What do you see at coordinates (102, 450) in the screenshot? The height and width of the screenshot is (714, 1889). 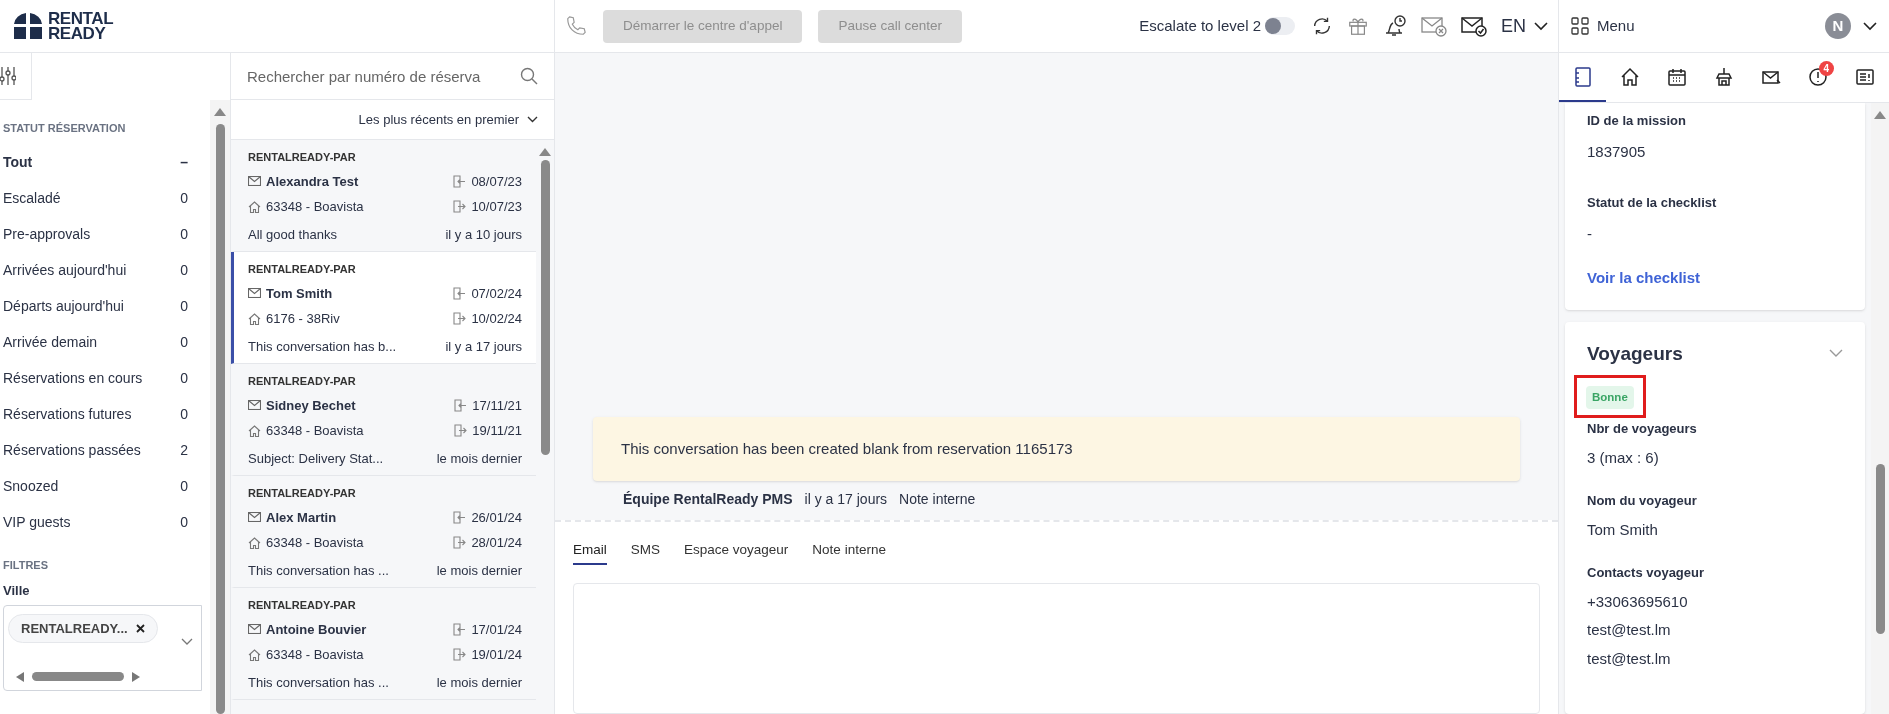 I see `status-filter-item: Réservations passées 2` at bounding box center [102, 450].